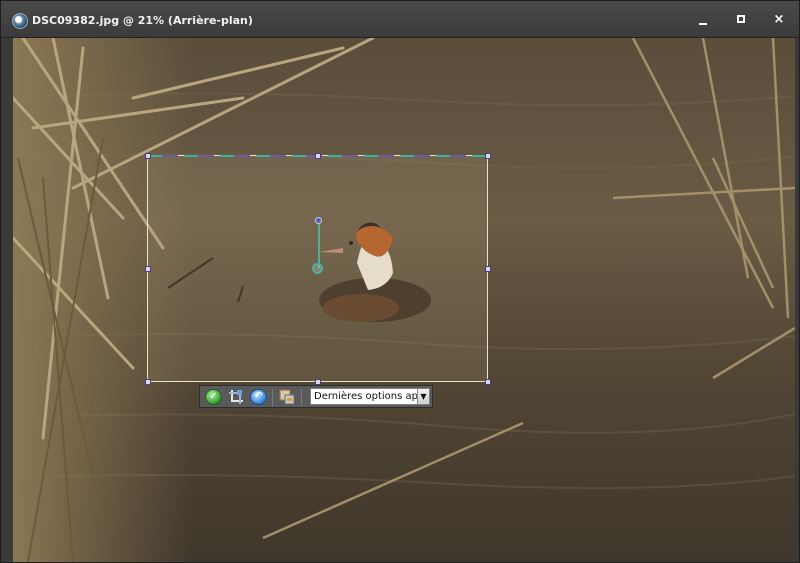 Image resolution: width=800 pixels, height=563 pixels. What do you see at coordinates (488, 382) in the screenshot?
I see `crop-handle-bottom-right` at bounding box center [488, 382].